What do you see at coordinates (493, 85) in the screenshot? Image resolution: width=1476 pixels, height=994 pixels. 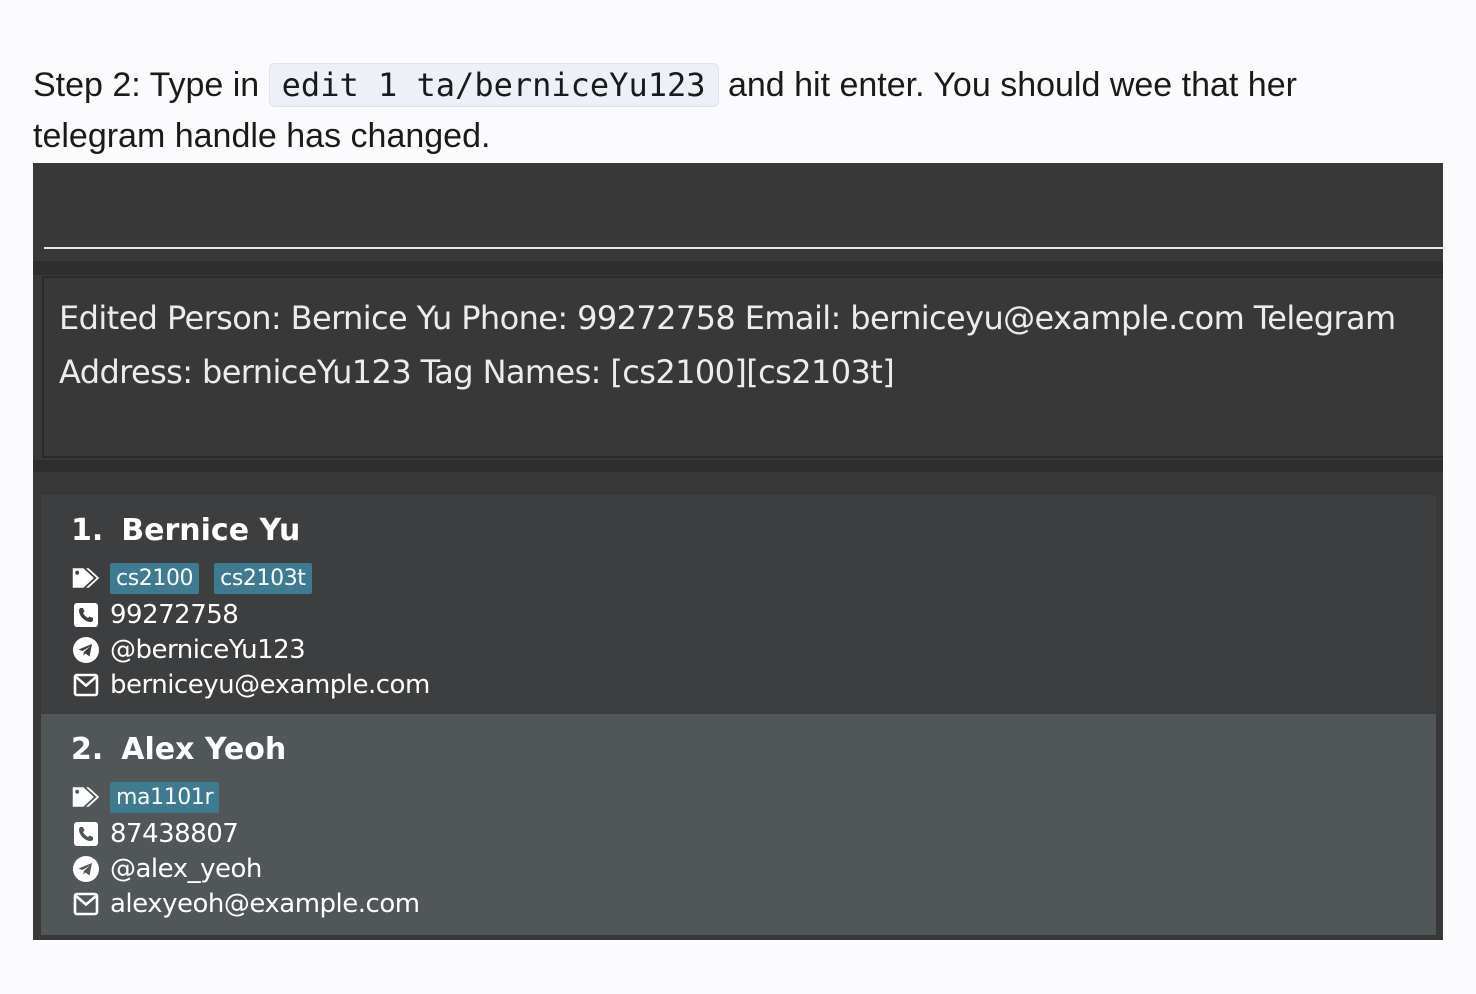 I see `command-code: edit 1 ta/berniceYu123` at bounding box center [493, 85].